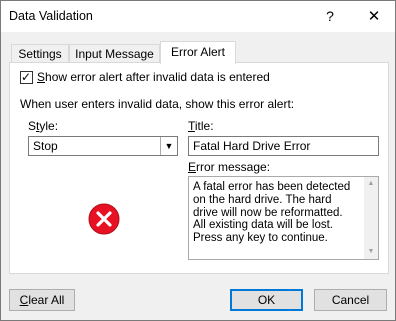  What do you see at coordinates (266, 300) in the screenshot?
I see `ok-button: OK` at bounding box center [266, 300].